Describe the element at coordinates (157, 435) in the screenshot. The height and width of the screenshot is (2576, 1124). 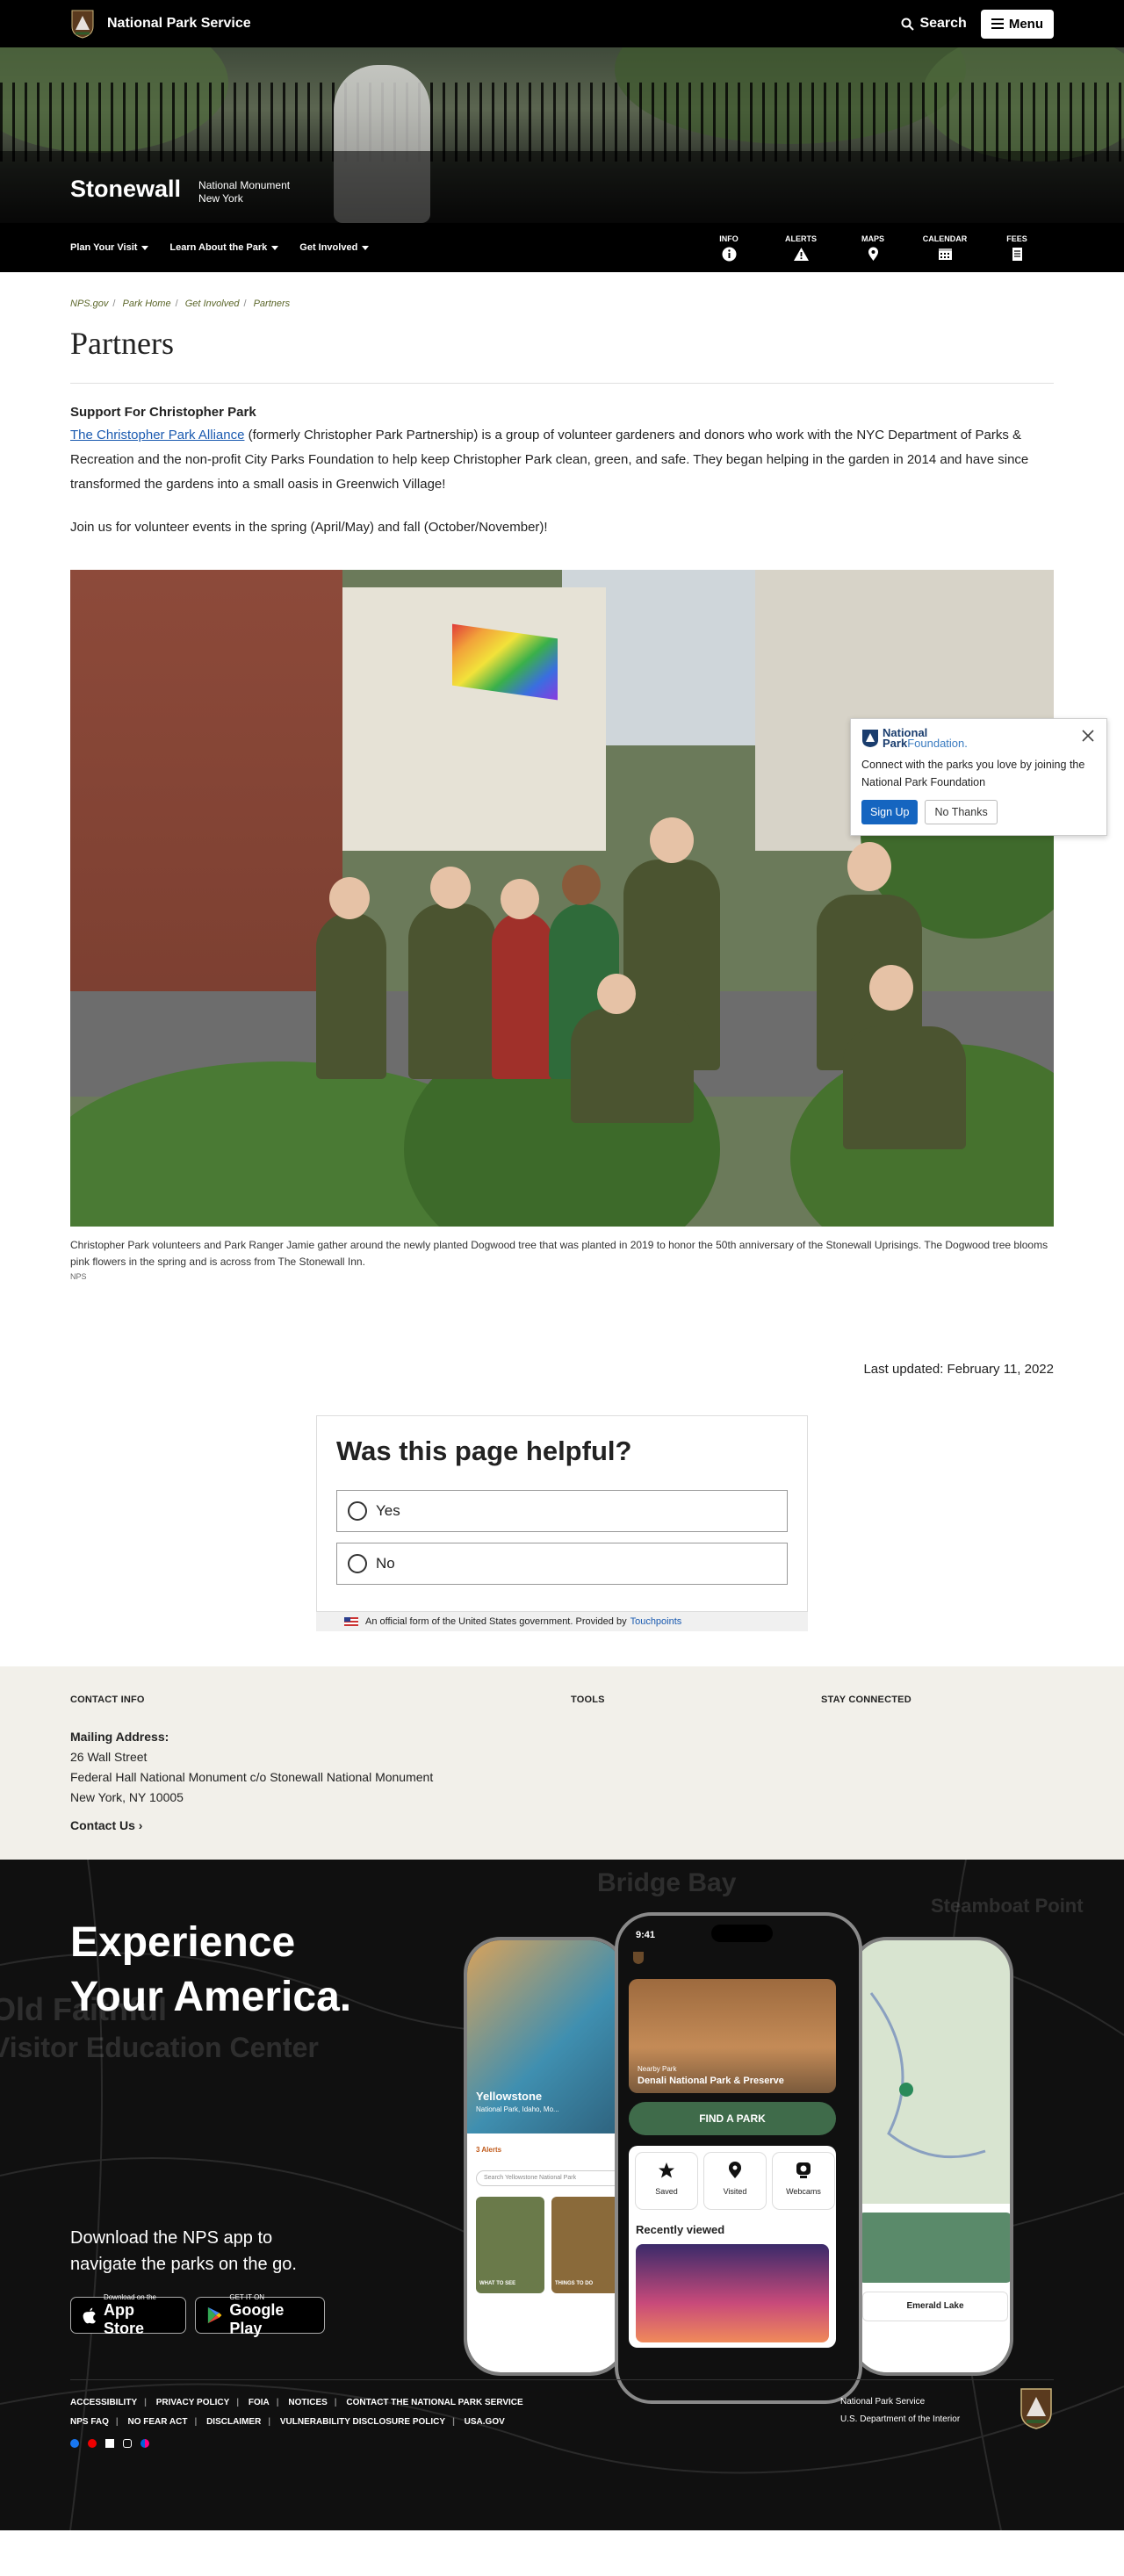
I see `christopher-park-alliance-link: The Christopher Park Alliance` at that location.